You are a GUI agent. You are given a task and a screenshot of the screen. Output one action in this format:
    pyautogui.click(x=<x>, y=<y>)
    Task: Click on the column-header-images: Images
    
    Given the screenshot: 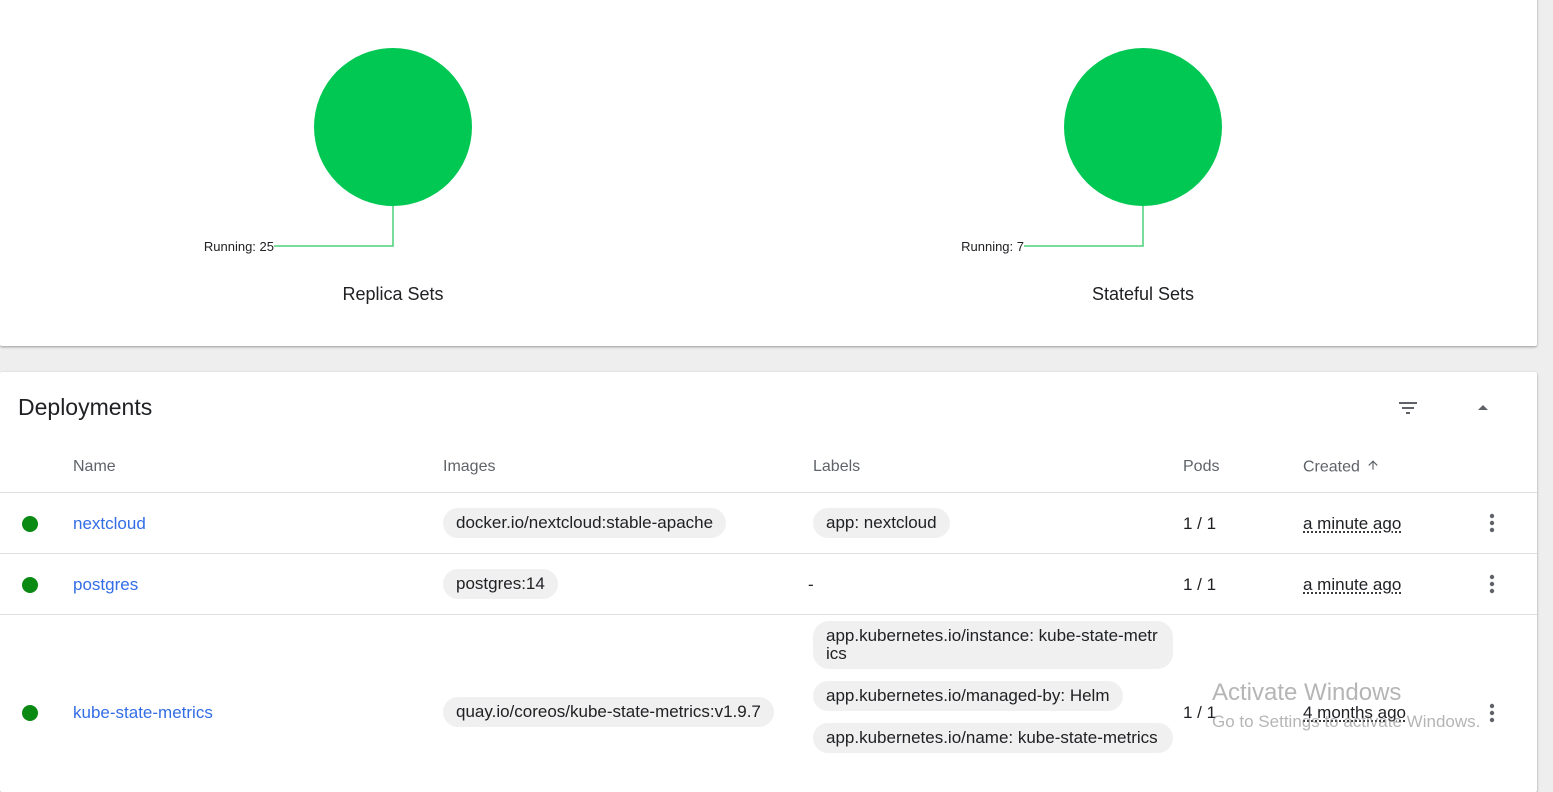 What is the action you would take?
    pyautogui.click(x=469, y=466)
    